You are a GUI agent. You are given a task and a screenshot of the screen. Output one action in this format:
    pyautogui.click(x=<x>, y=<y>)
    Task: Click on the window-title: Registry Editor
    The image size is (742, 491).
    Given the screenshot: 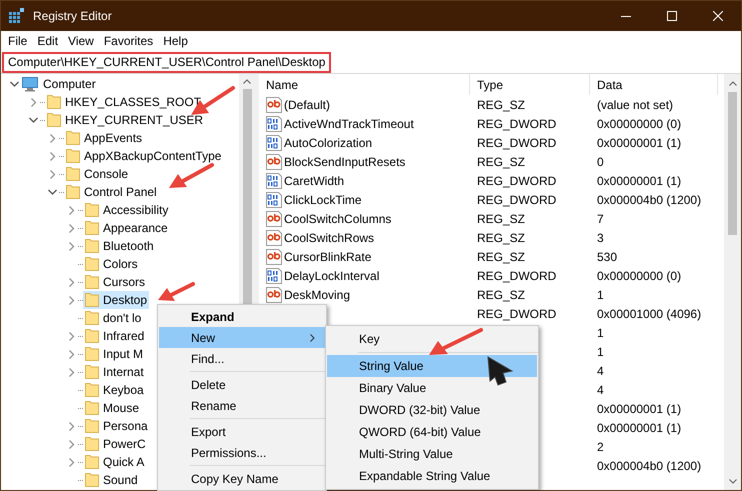 What is the action you would take?
    pyautogui.click(x=72, y=16)
    